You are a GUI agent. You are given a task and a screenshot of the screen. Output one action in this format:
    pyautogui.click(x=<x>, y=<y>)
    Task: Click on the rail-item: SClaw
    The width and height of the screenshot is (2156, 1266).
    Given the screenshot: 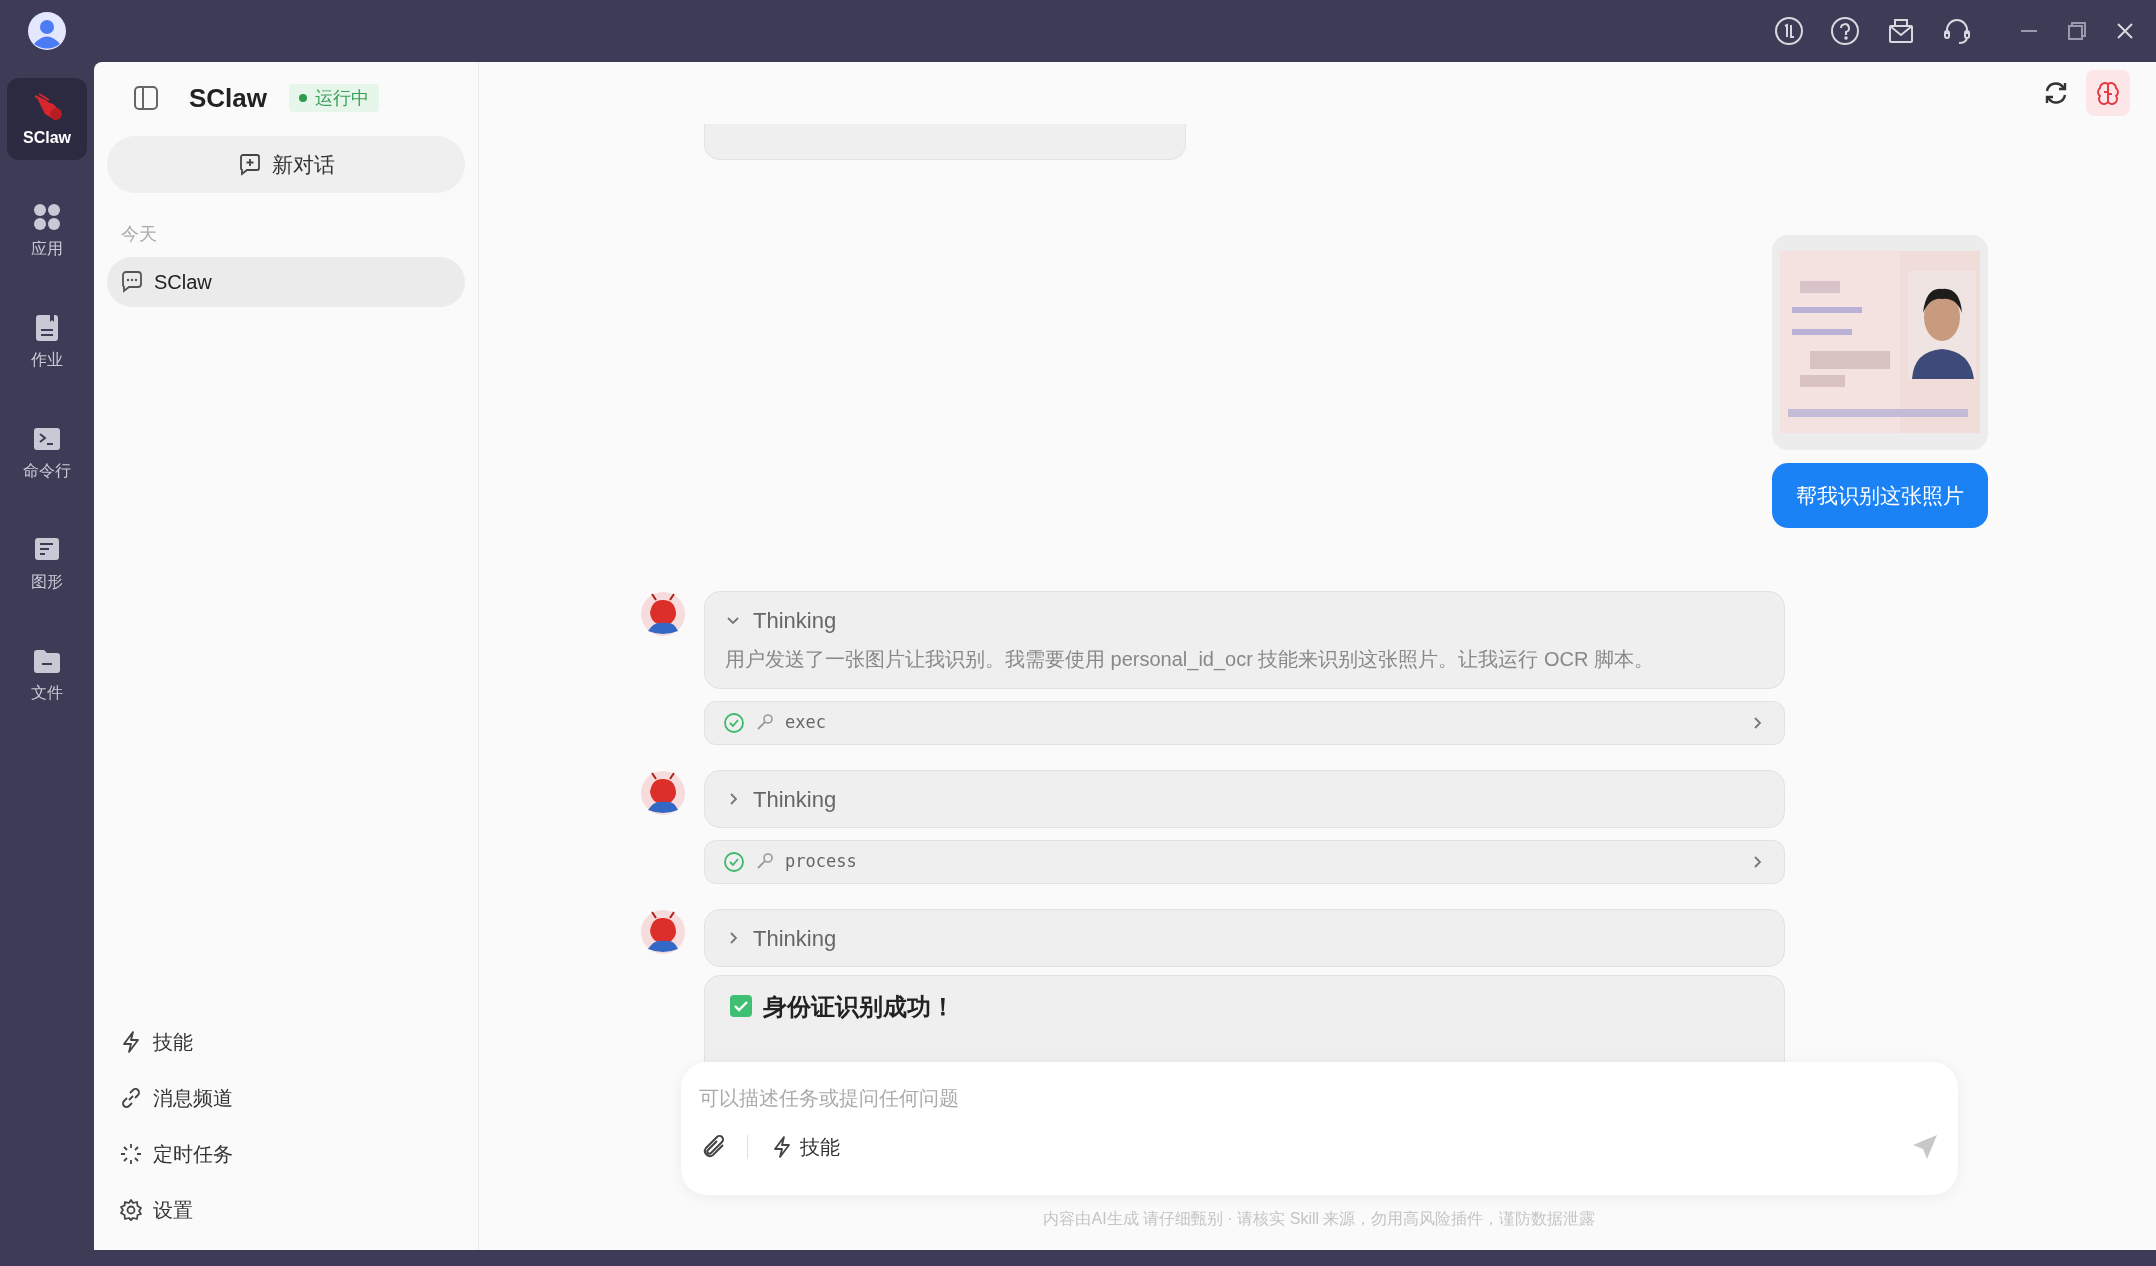 What is the action you would take?
    pyautogui.click(x=47, y=119)
    